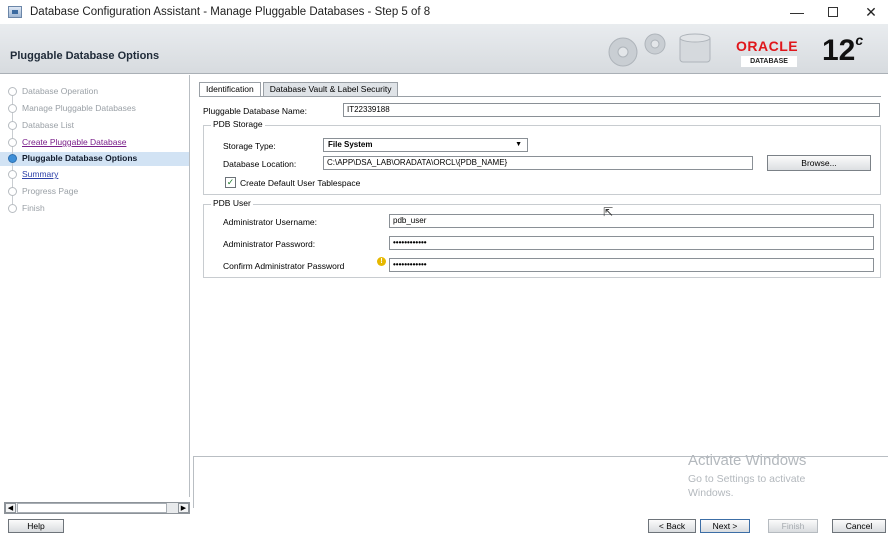 The height and width of the screenshot is (533, 888). Describe the element at coordinates (269, 244) in the screenshot. I see `admin-password-label: Administrator Password:` at that location.